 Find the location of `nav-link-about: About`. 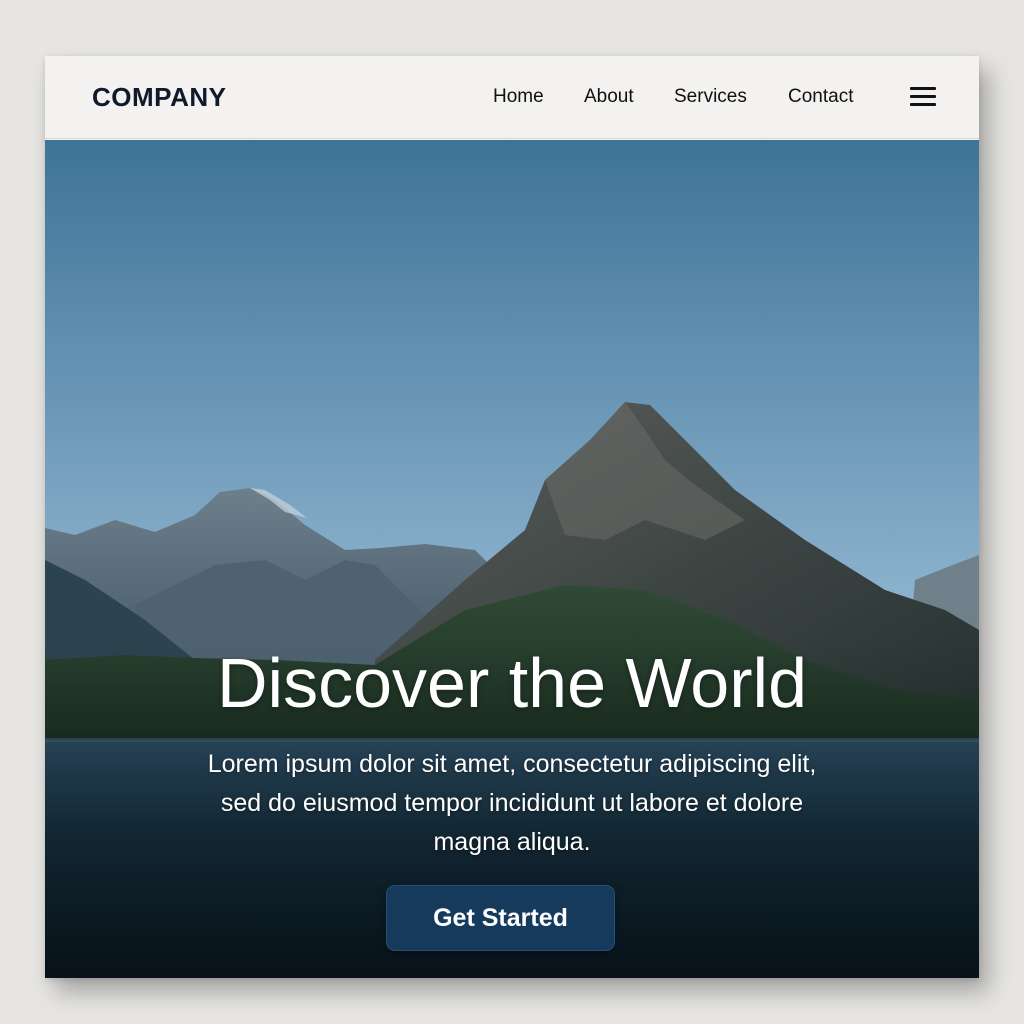

nav-link-about: About is located at coordinates (609, 97).